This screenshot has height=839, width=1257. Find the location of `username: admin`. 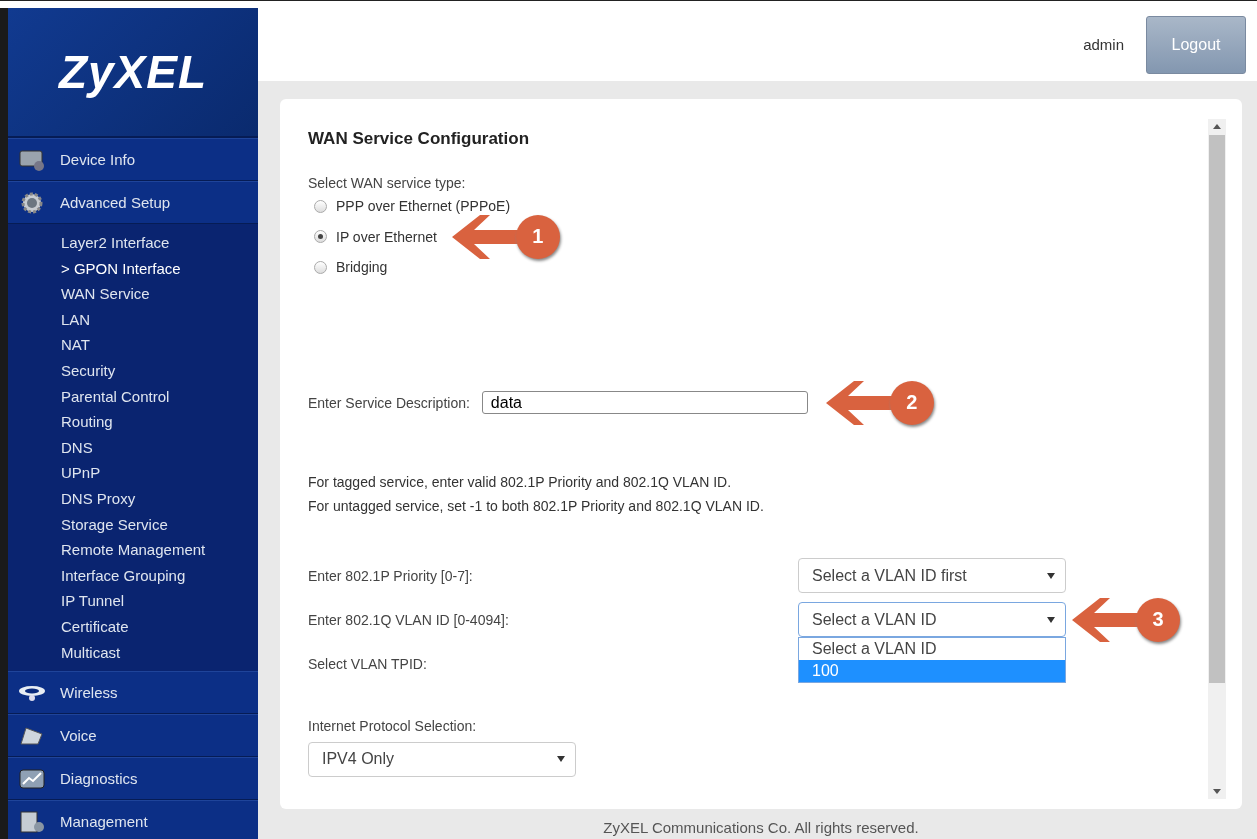

username: admin is located at coordinates (1103, 44).